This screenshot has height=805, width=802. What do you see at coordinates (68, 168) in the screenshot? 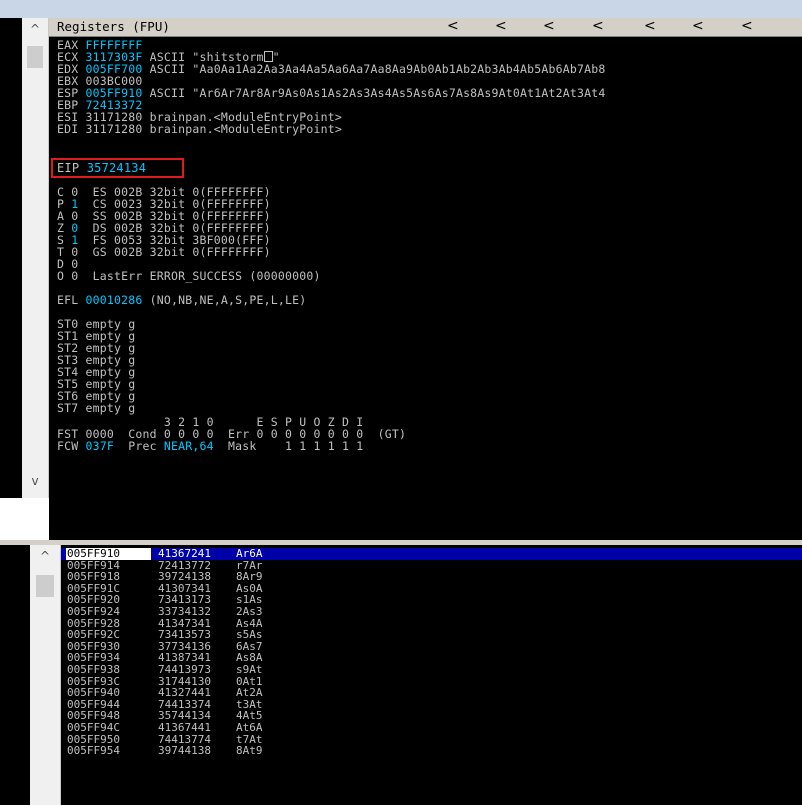
I see `register-name: EIP` at bounding box center [68, 168].